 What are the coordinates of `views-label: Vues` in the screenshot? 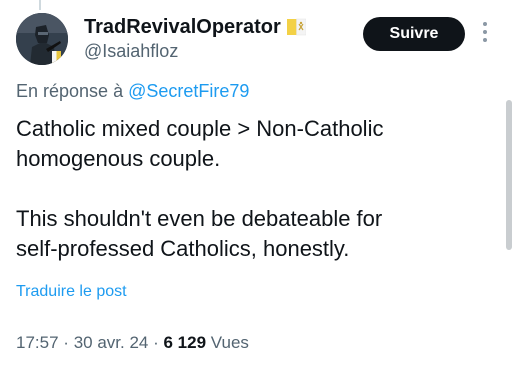 It's located at (229, 342).